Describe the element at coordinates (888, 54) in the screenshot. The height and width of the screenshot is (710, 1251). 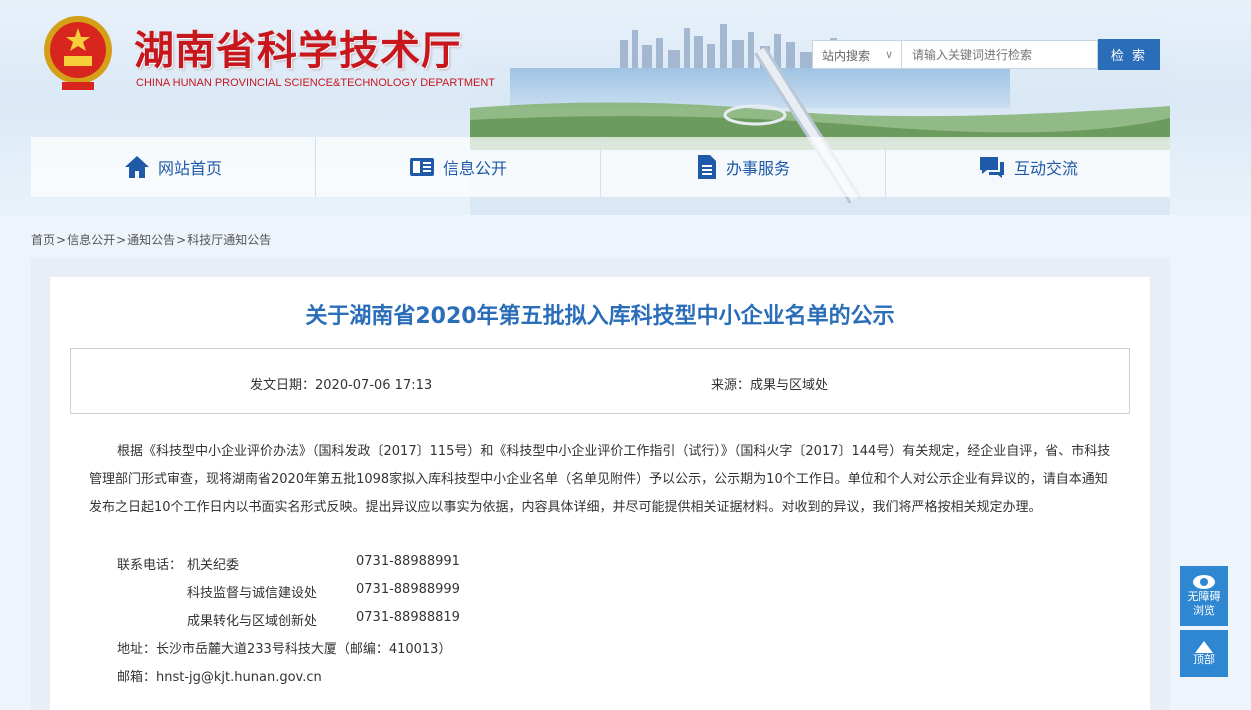
I see `chevron-down-icon: ∨` at that location.